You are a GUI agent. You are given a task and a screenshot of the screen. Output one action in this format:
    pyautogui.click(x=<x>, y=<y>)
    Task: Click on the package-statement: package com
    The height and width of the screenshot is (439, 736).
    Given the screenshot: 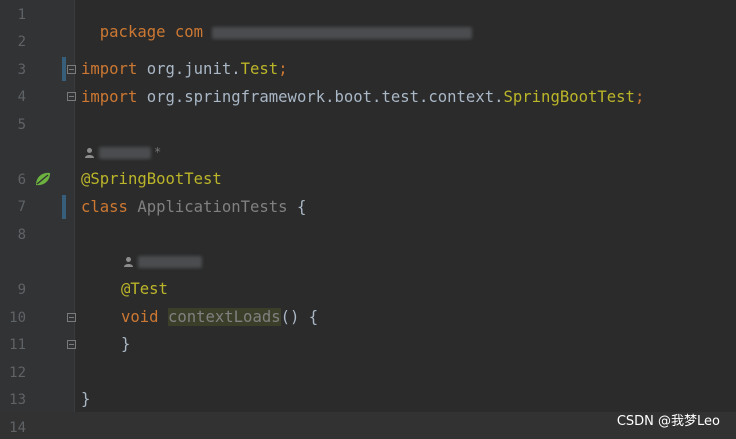 What is the action you would take?
    pyautogui.click(x=151, y=32)
    